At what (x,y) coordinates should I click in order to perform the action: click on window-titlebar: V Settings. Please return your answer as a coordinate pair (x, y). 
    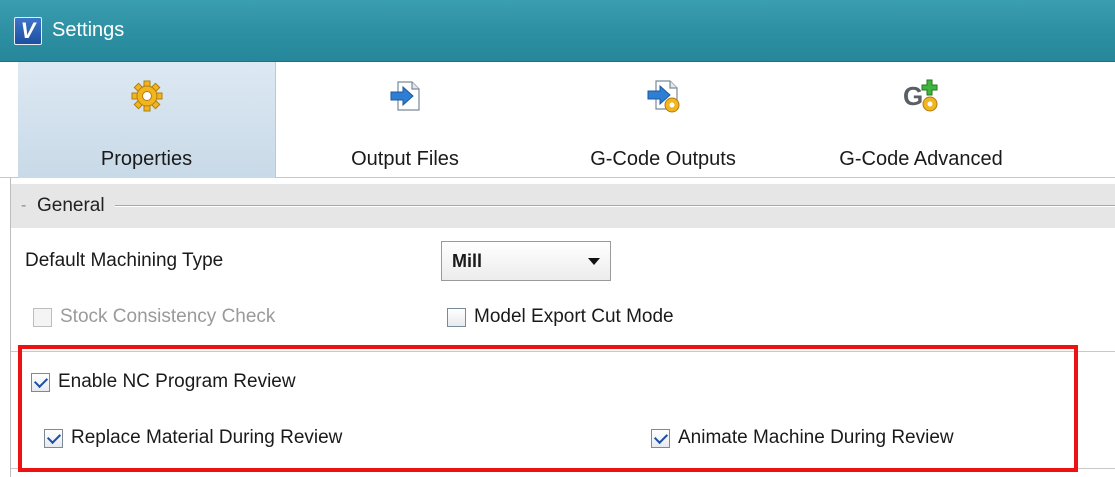
    Looking at the image, I should click on (557, 31).